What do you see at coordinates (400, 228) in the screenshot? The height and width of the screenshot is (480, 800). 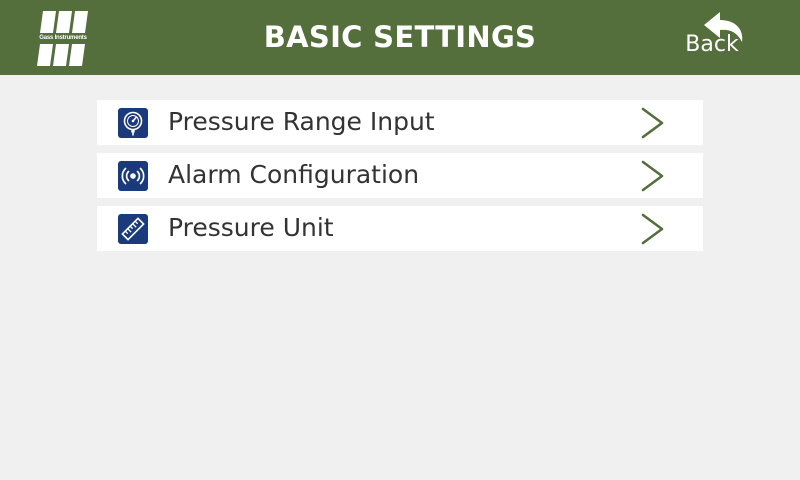 I see `menu-item-pressure-unit: Pressure Unit` at bounding box center [400, 228].